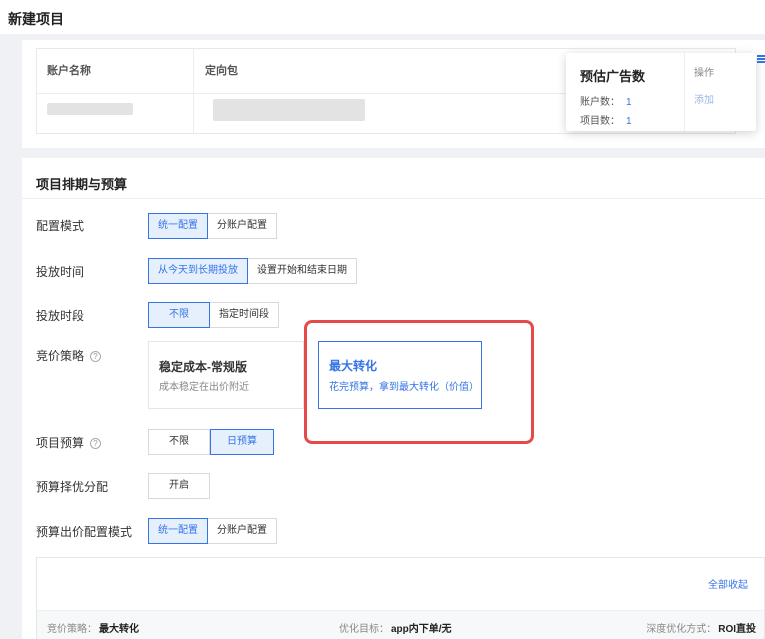 The image size is (765, 639). Describe the element at coordinates (302, 271) in the screenshot. I see `delivery-time-date-range-option: 设置开始和结束日期` at that location.